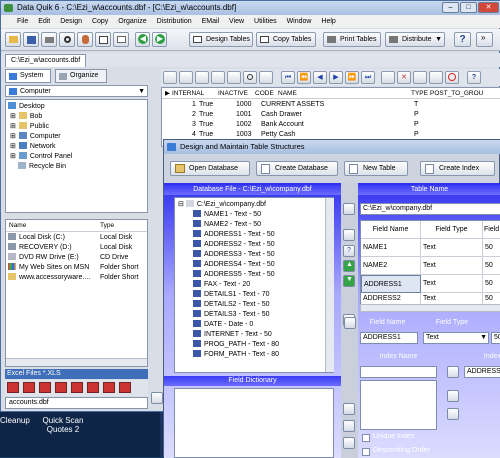 This screenshot has height=458, width=500. I want to click on field-item: FAX - Text - 20, so click(219, 285).